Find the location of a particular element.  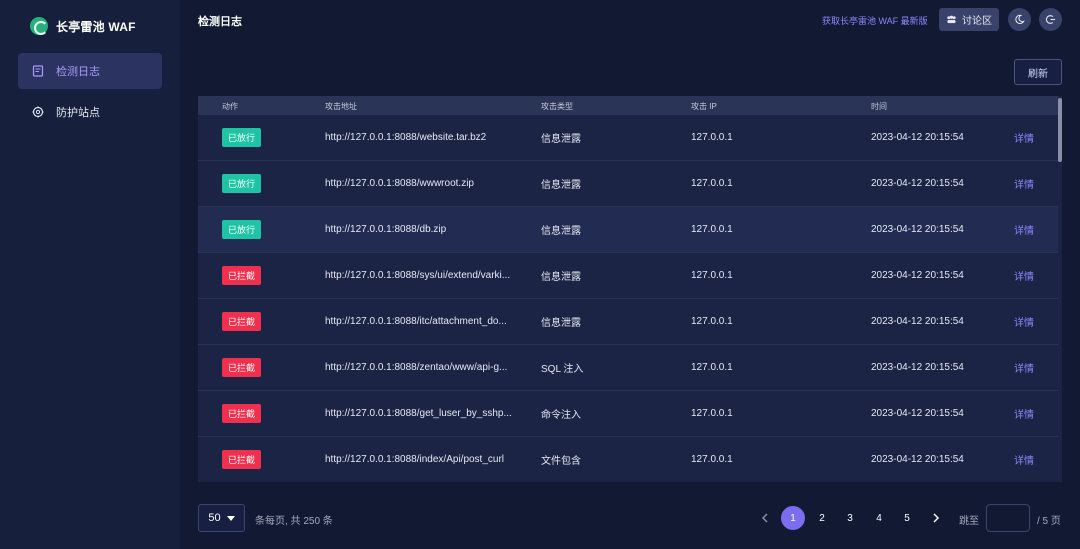

brand-logo-icon is located at coordinates (39, 26).